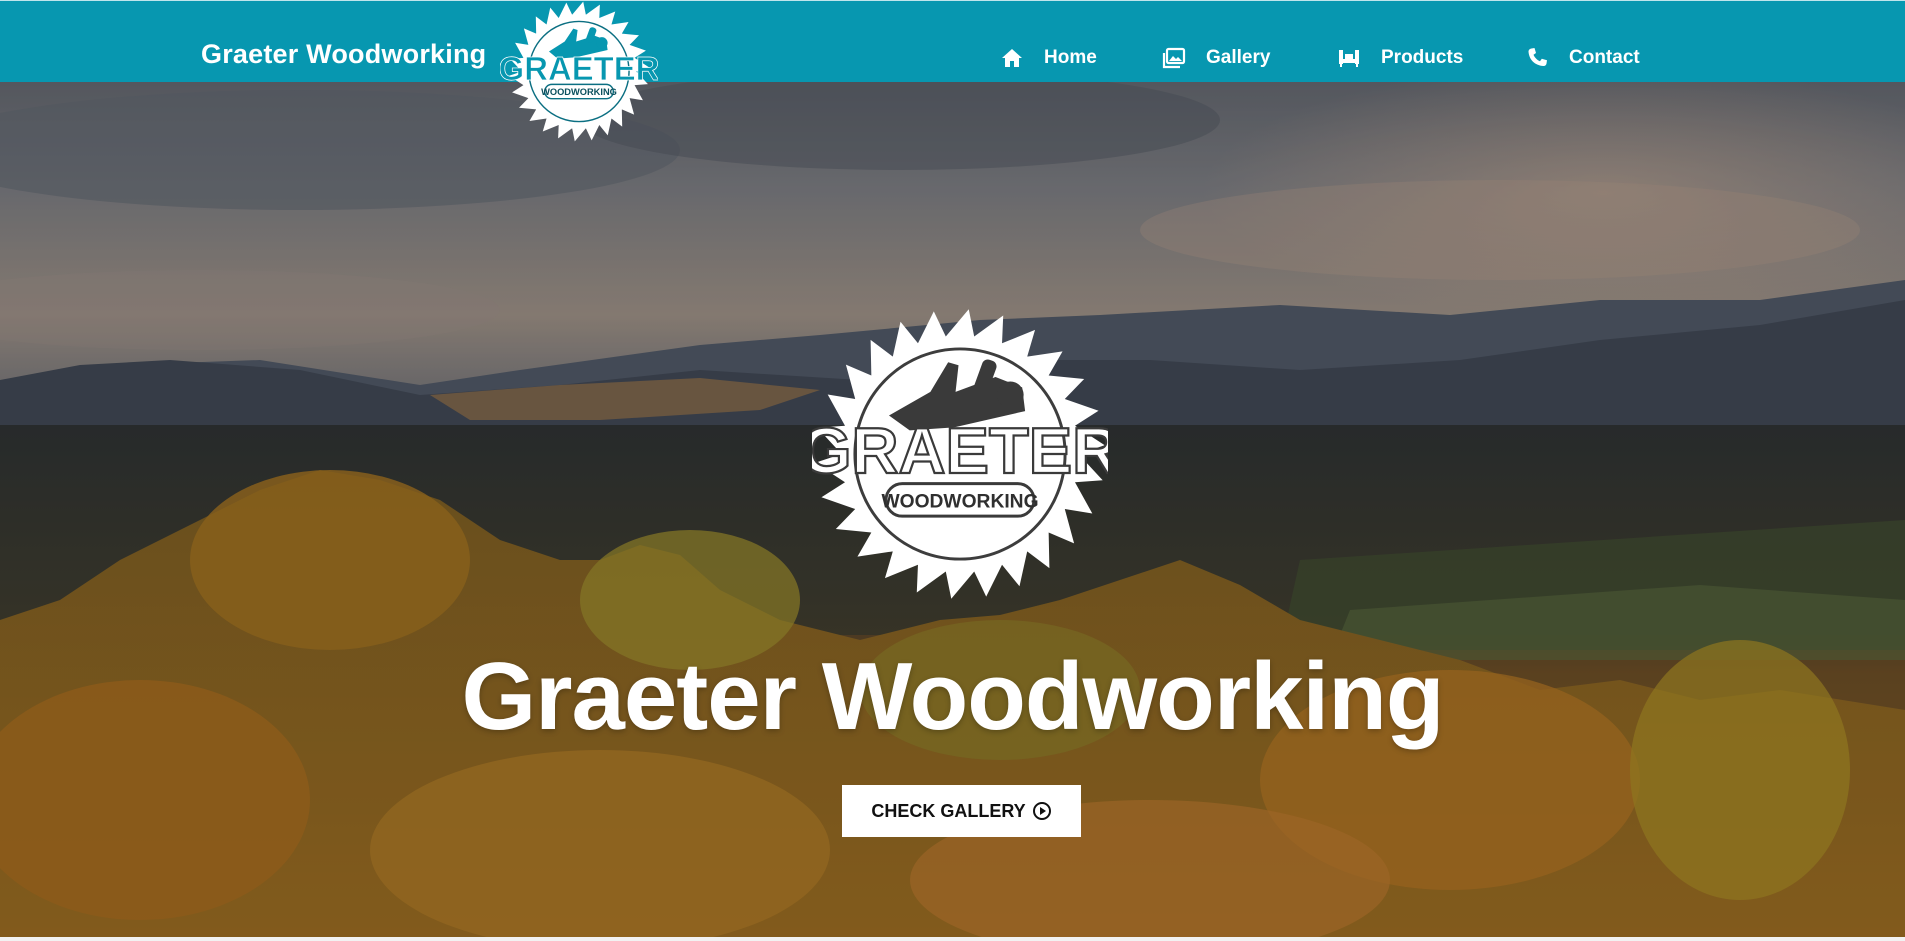 The width and height of the screenshot is (1905, 941). Describe the element at coordinates (1537, 58) in the screenshot. I see `phone-icon` at that location.